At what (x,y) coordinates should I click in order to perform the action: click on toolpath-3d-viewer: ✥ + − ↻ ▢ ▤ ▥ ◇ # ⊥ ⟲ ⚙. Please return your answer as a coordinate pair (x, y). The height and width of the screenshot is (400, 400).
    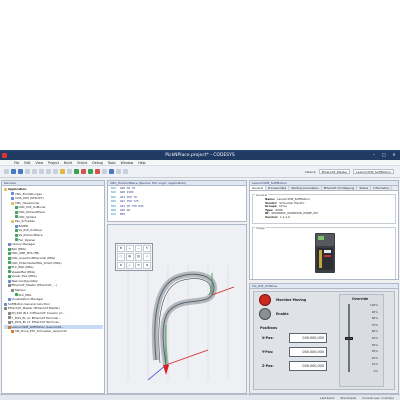
    Looking at the image, I should click on (177, 309).